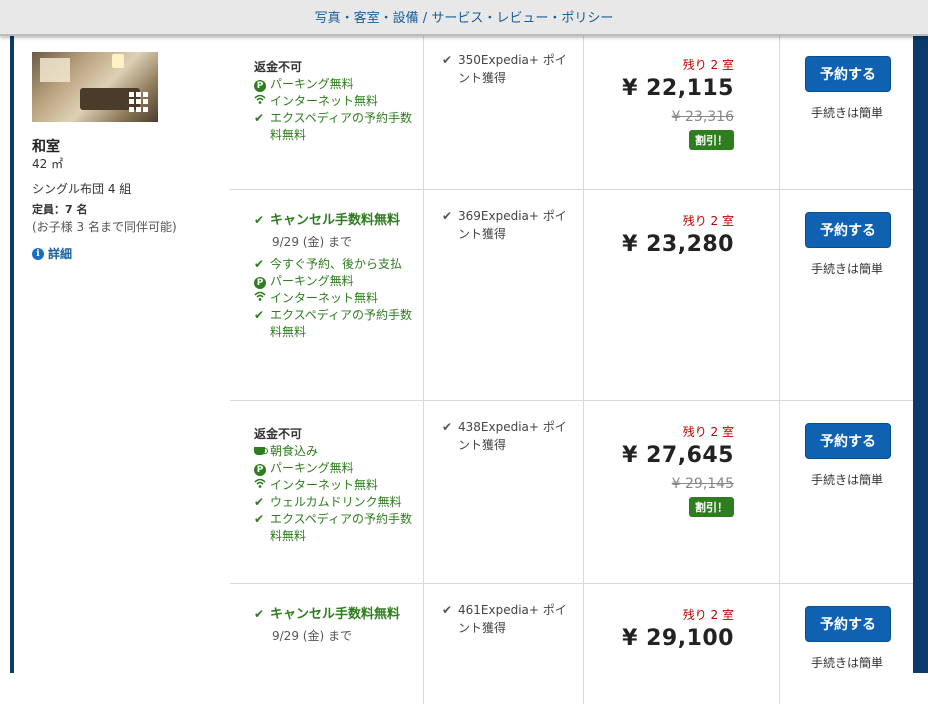  What do you see at coordinates (702, 484) in the screenshot?
I see `original-price: ¥ 29,145` at bounding box center [702, 484].